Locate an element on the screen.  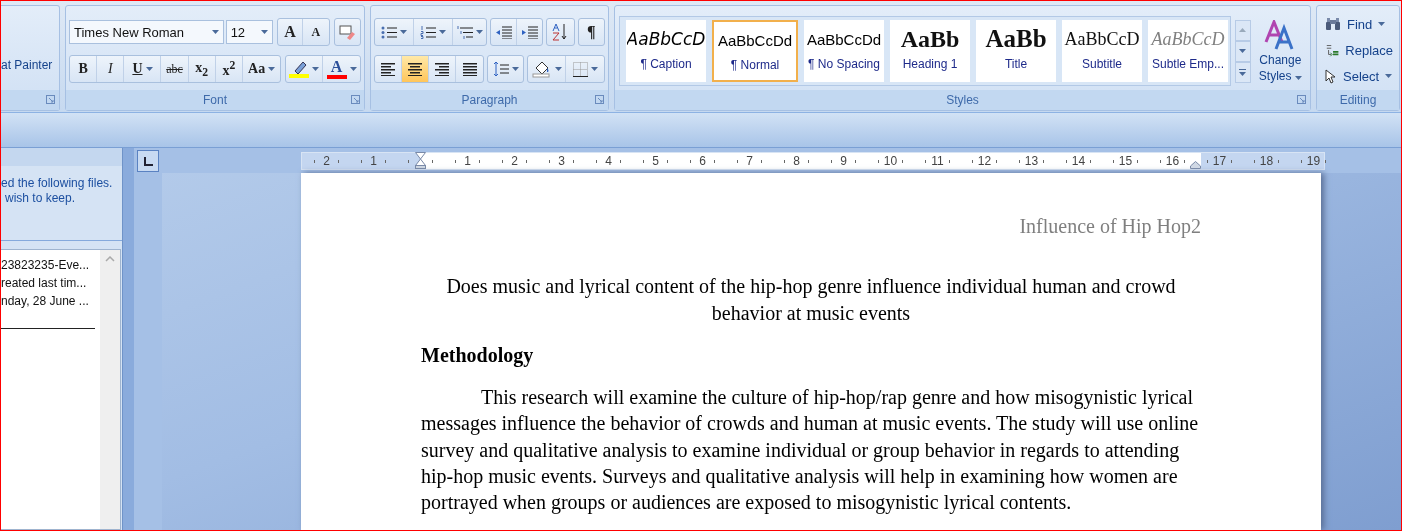
tab-selector-button is located at coordinates (148, 161).